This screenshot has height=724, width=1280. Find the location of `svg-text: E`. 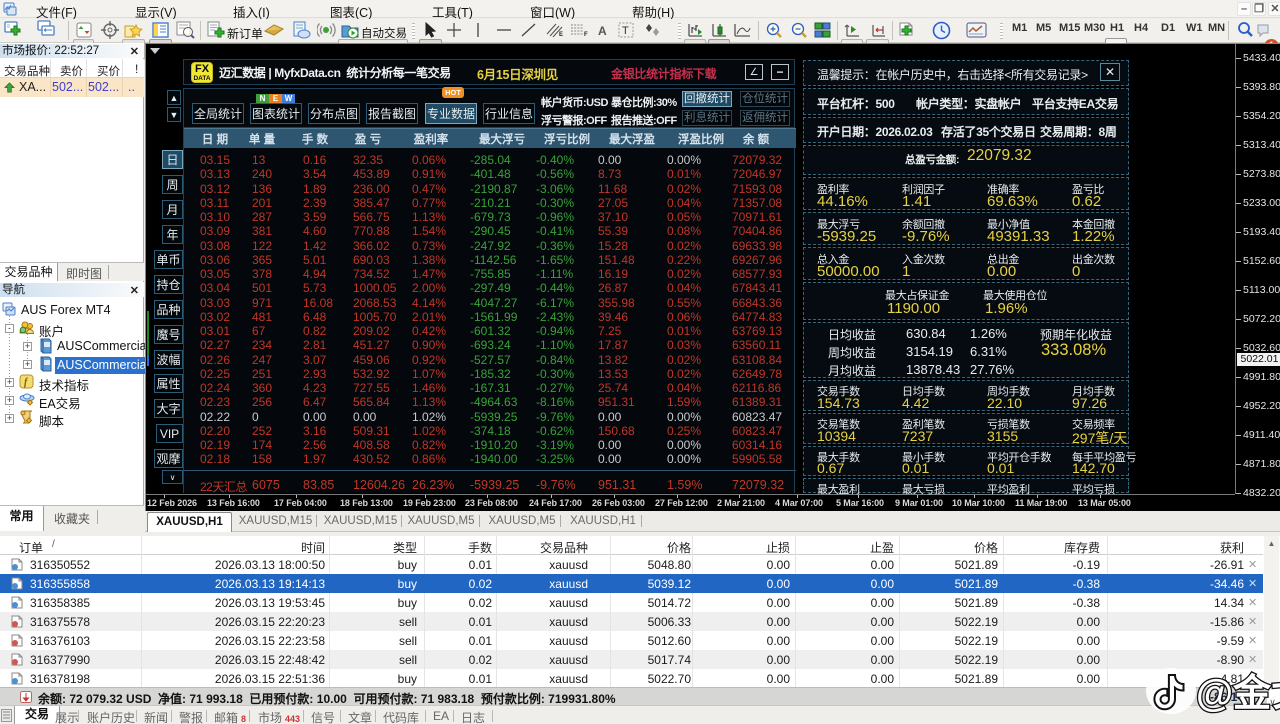

svg-text: E is located at coordinates (561, 35).